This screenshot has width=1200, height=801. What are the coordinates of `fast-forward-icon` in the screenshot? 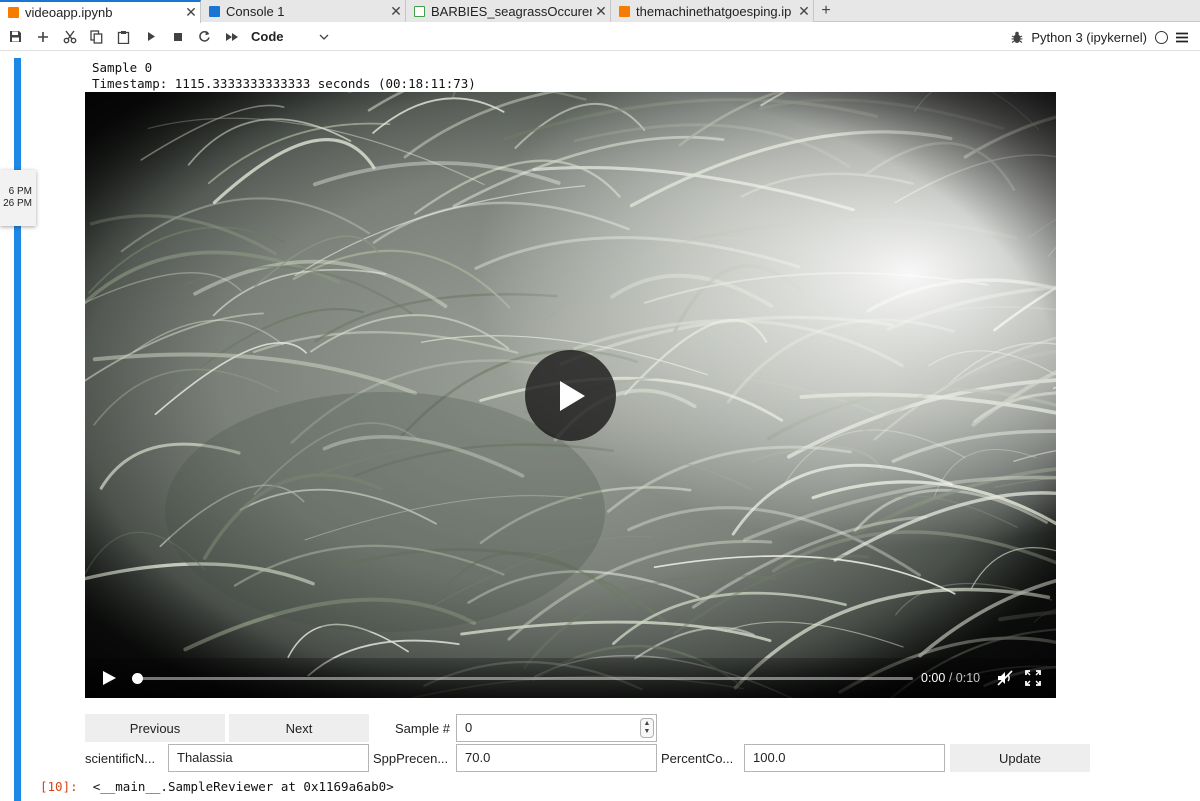 It's located at (231, 36).